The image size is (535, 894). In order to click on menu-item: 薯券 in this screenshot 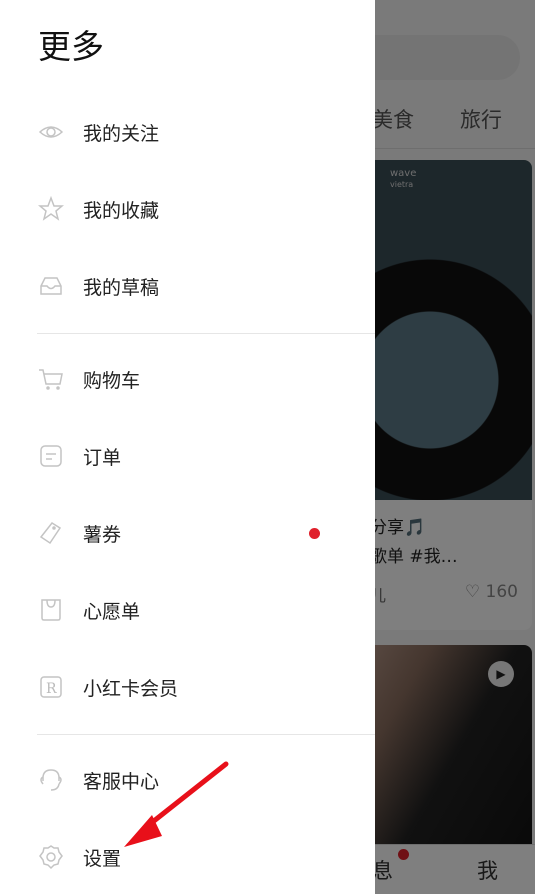, I will do `click(187, 533)`.